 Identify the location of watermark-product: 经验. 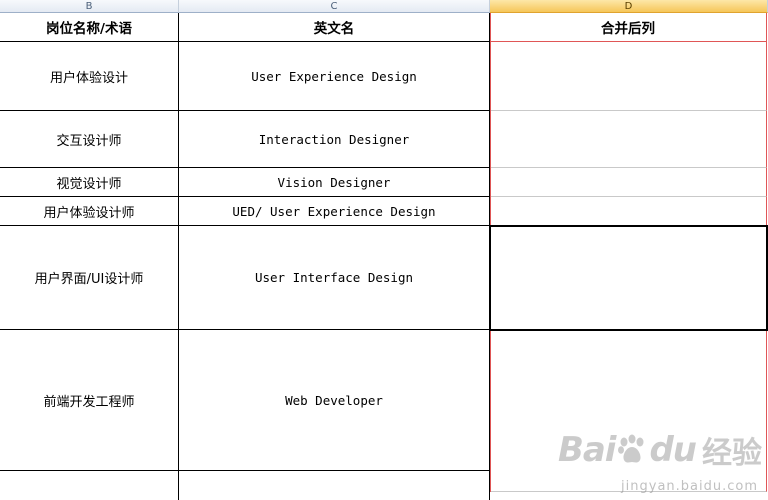
(732, 453).